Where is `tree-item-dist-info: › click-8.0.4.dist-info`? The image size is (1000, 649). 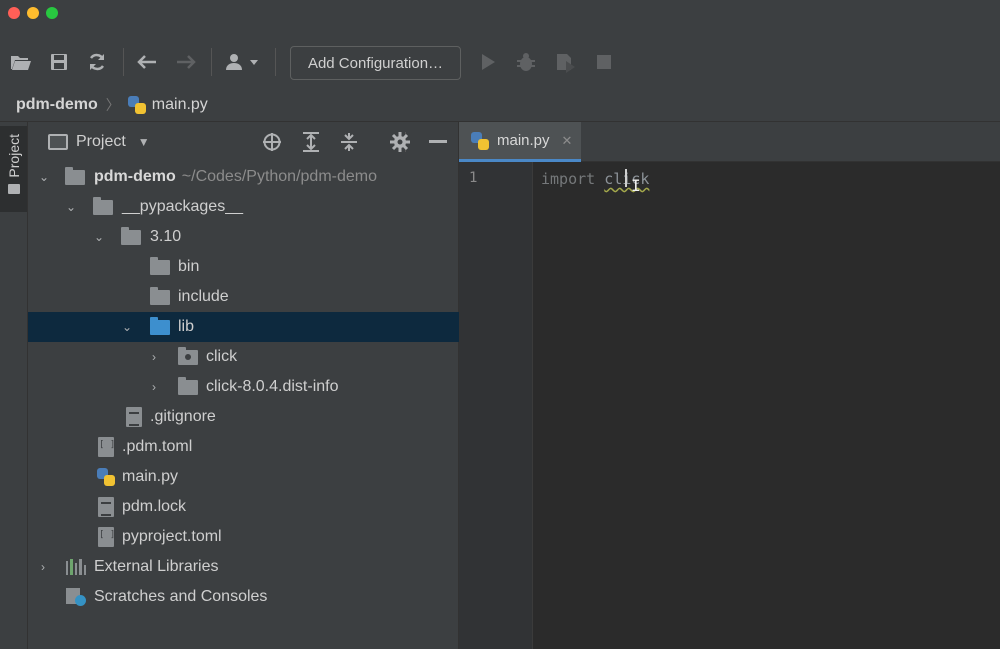 tree-item-dist-info: › click-8.0.4.dist-info is located at coordinates (243, 387).